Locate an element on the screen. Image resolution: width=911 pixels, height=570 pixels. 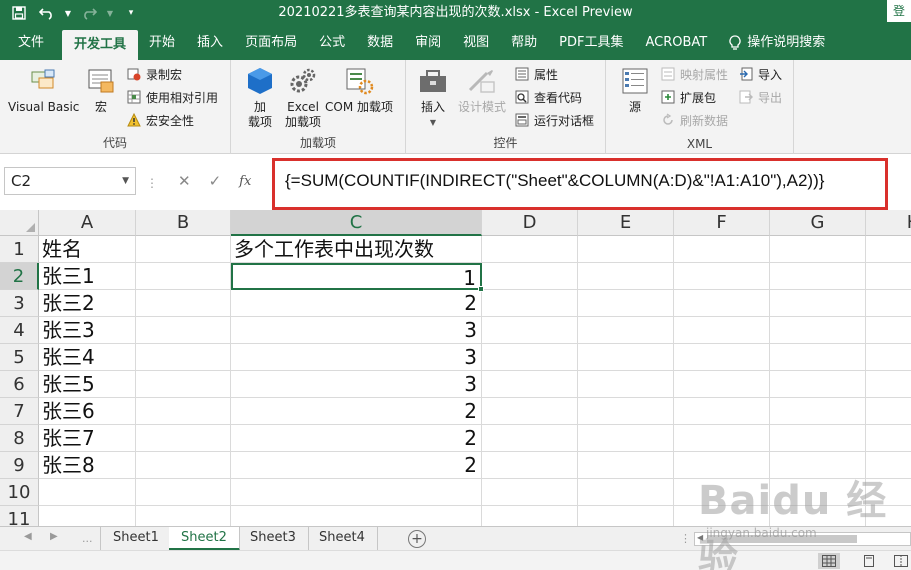
export-button: 导出 is located at coordinates (760, 97).